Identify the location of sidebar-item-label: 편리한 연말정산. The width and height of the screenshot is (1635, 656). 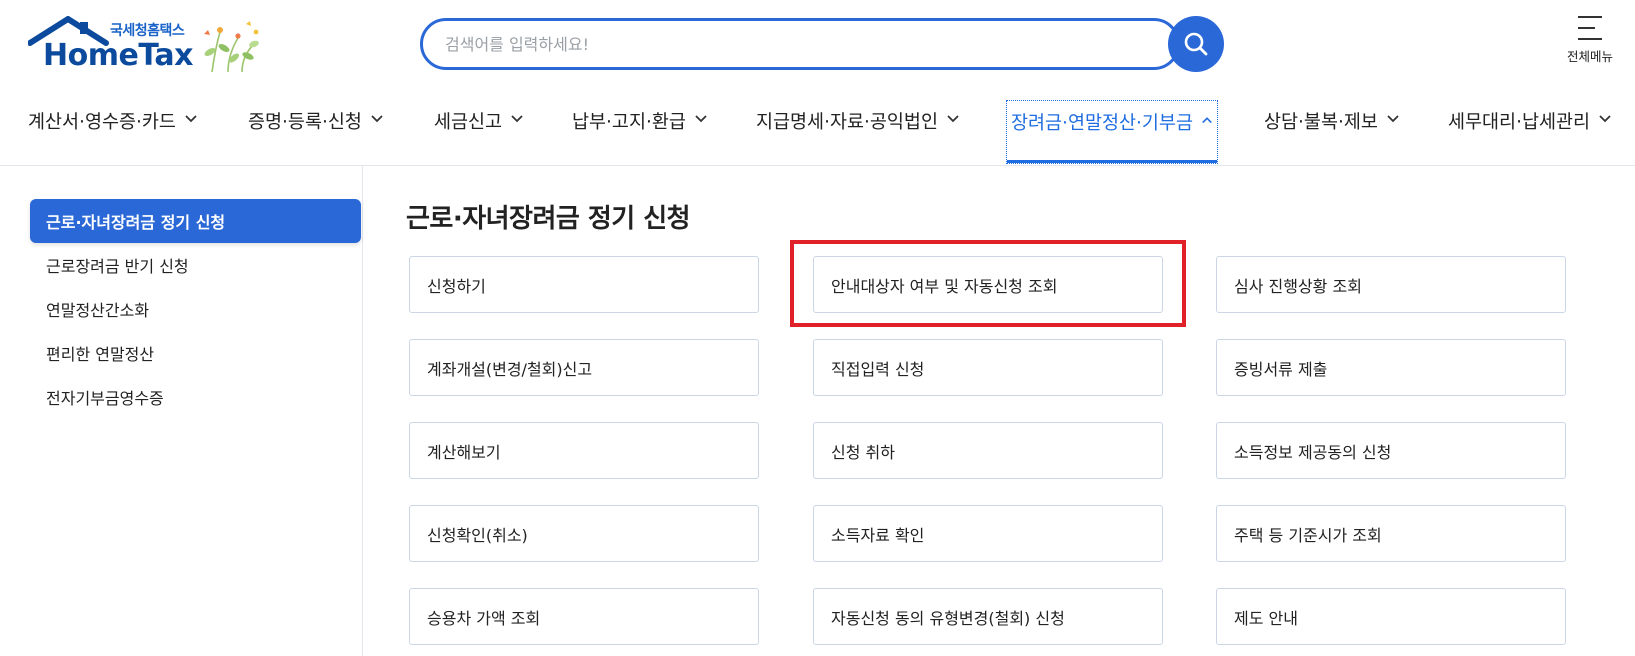
(100, 354).